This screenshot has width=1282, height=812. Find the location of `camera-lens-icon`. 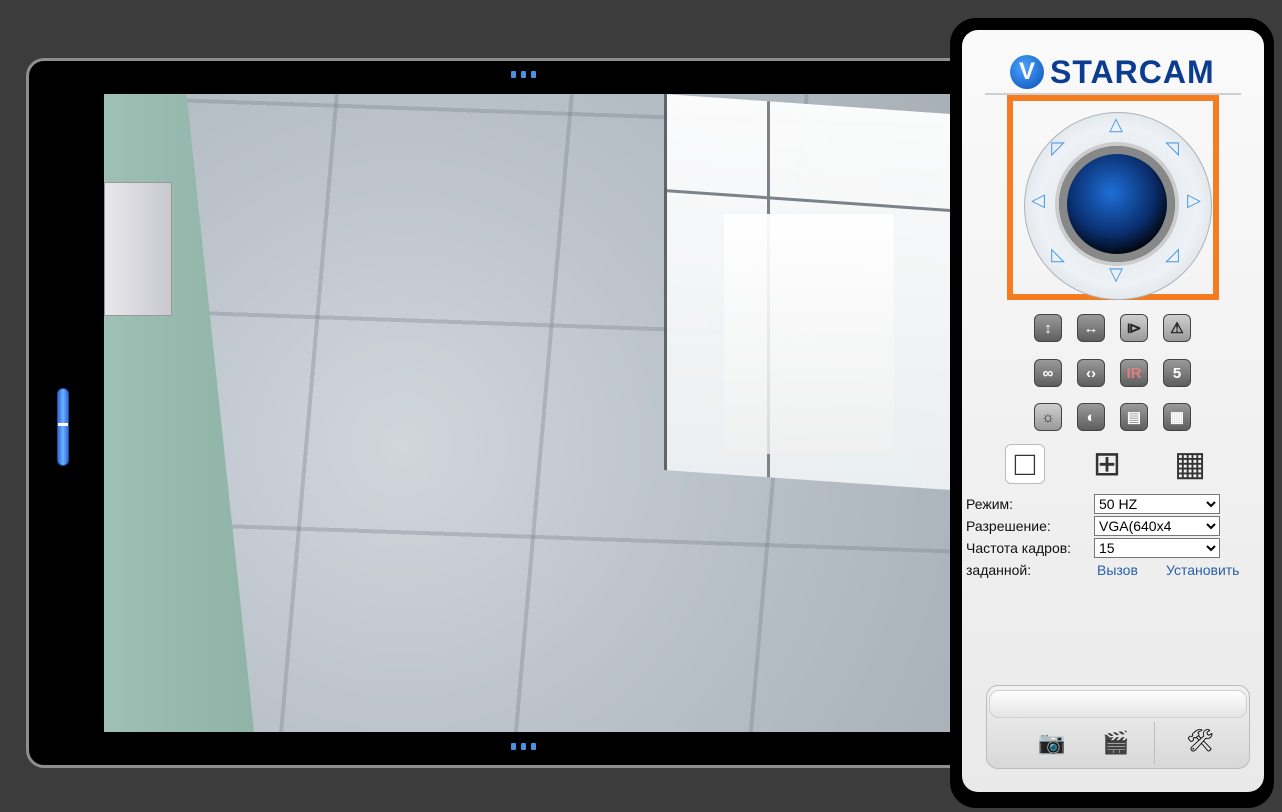

camera-lens-icon is located at coordinates (1117, 204).